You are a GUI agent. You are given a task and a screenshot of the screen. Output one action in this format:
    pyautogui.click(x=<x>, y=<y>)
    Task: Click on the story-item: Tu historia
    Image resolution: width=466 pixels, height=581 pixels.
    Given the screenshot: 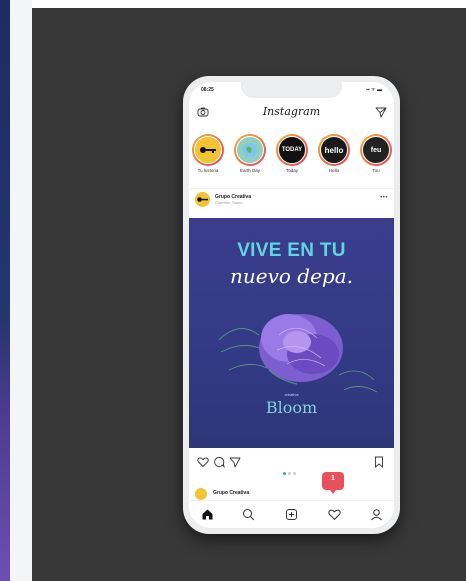 What is the action you would take?
    pyautogui.click(x=208, y=153)
    